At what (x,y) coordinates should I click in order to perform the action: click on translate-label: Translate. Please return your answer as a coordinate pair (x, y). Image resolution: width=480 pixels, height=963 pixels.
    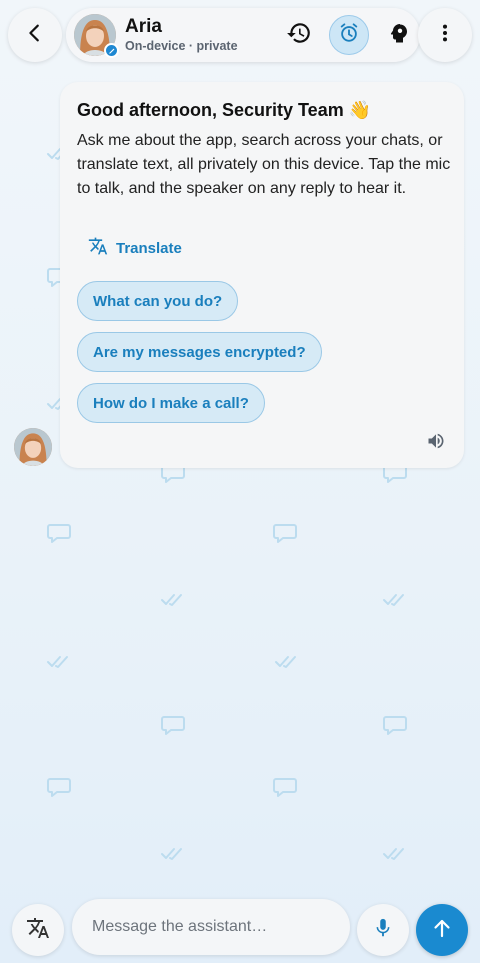
    Looking at the image, I should click on (149, 248).